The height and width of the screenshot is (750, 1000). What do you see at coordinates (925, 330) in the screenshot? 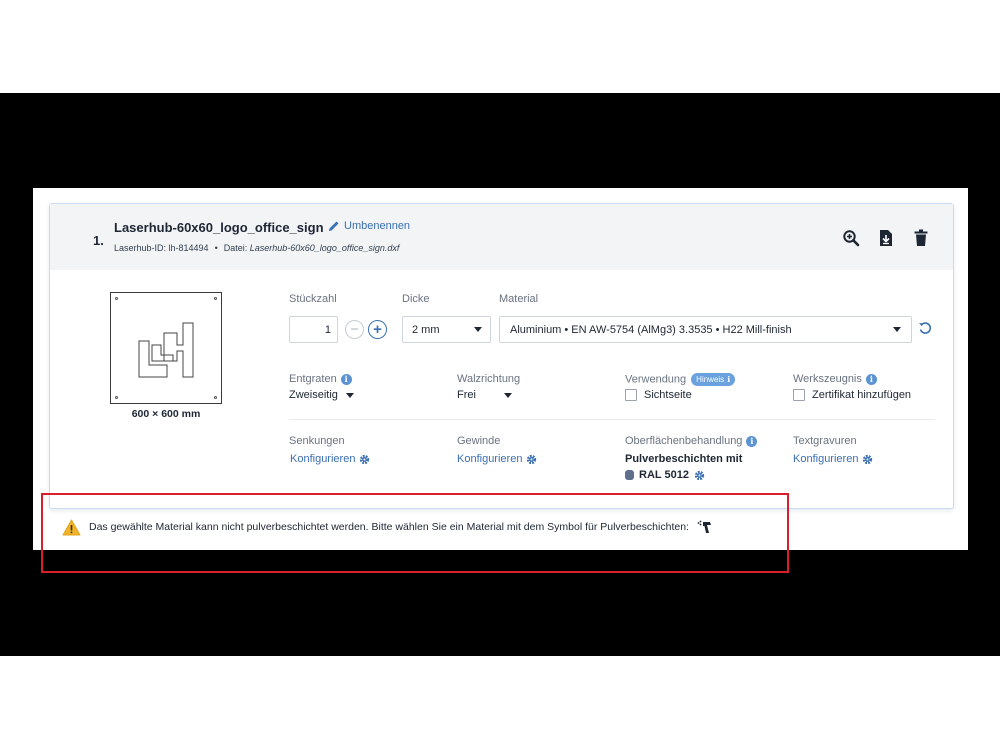
I see `reset-icon` at bounding box center [925, 330].